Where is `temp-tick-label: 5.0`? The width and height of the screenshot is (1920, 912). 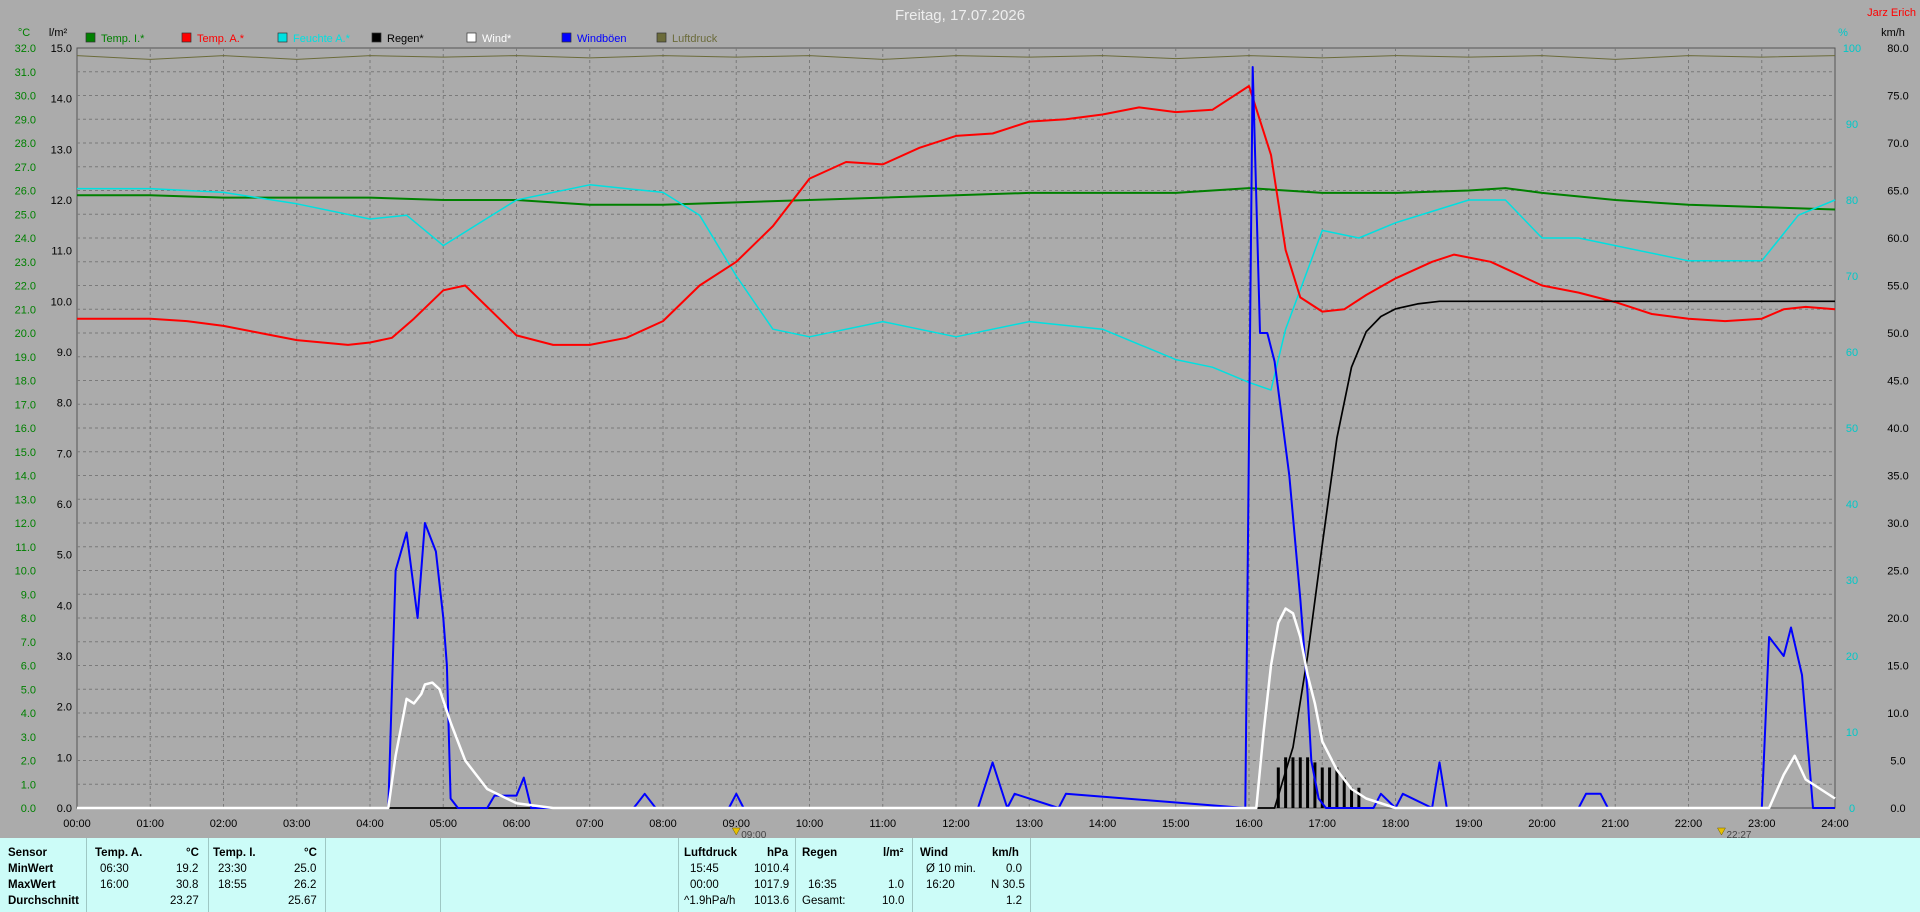
temp-tick-label: 5.0 is located at coordinates (28, 690).